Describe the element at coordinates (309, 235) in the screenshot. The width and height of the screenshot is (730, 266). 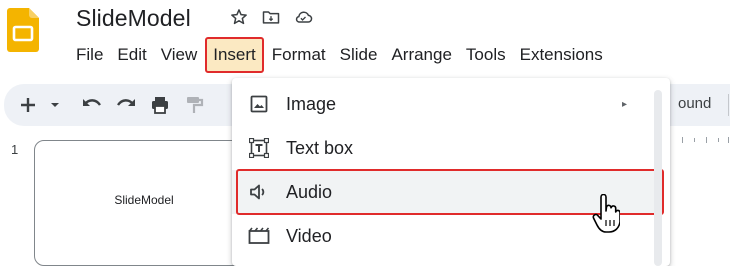
I see `insert-menu-label: Video` at that location.